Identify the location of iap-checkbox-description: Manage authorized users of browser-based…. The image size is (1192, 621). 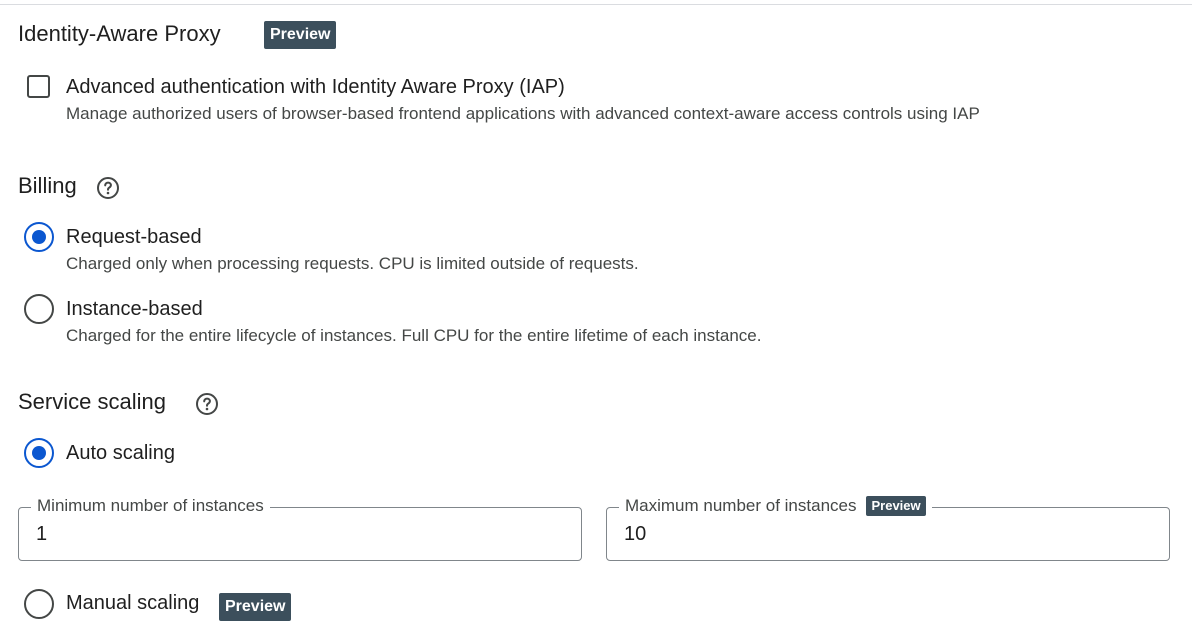
(523, 113).